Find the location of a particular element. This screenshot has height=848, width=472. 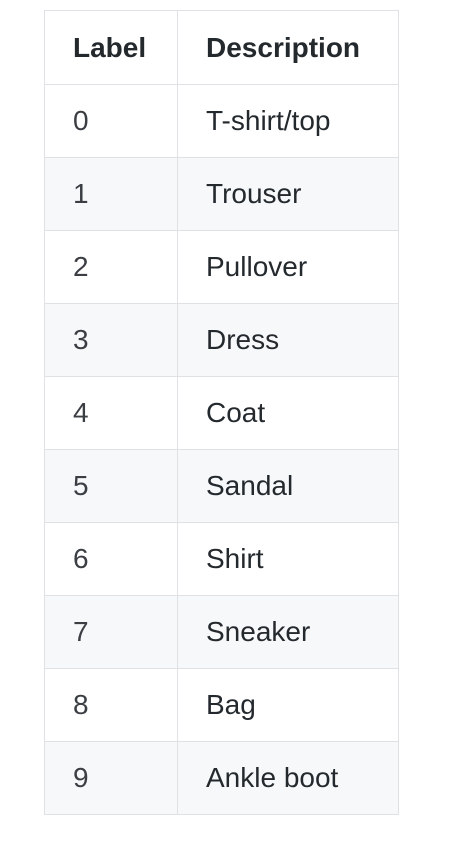

table-header-row: Label Description is located at coordinates (221, 47).